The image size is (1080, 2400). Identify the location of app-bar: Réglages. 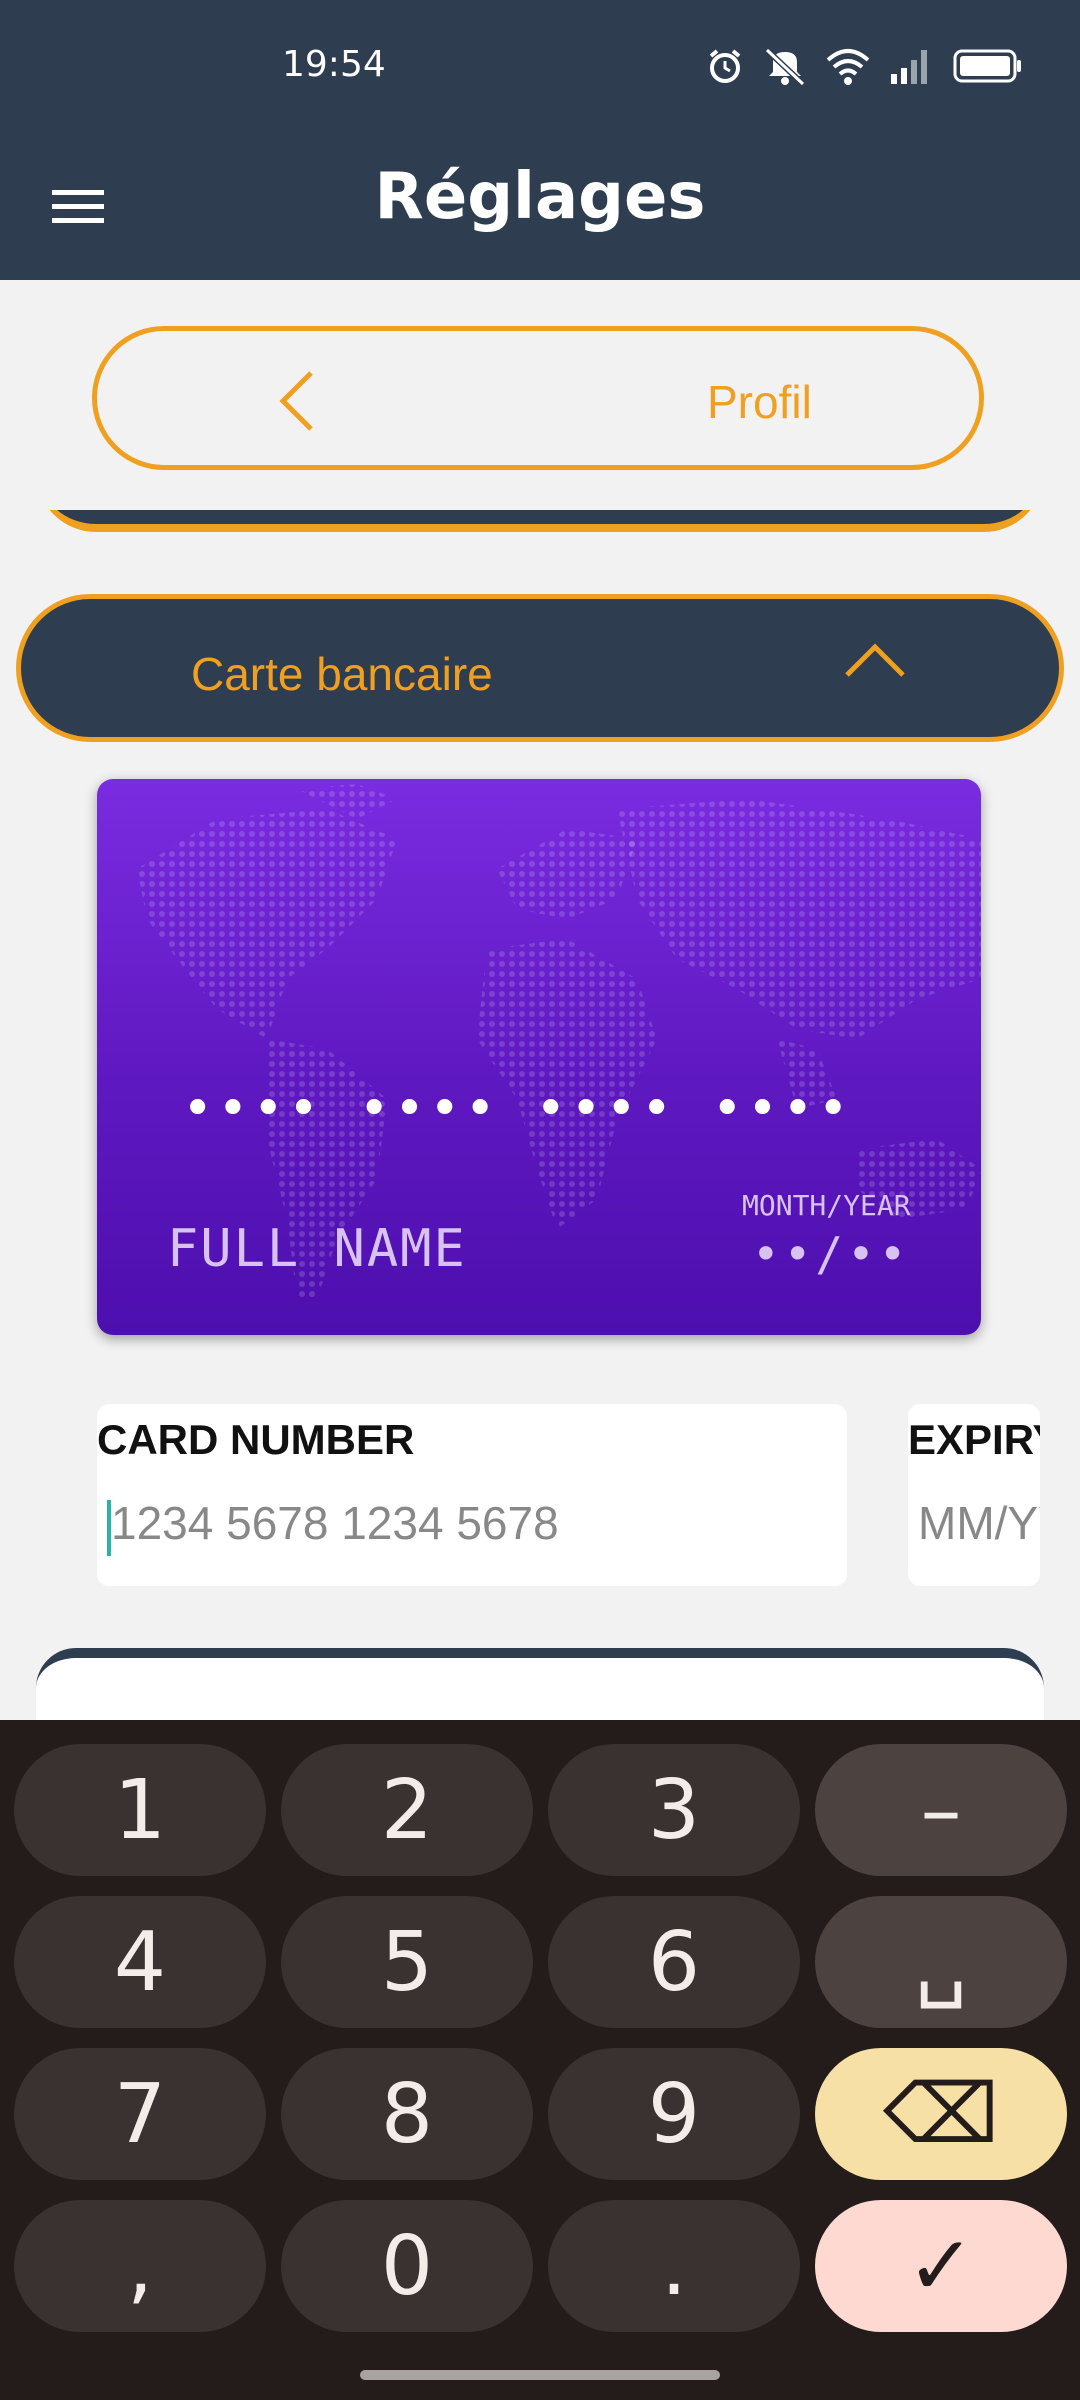
(540, 210).